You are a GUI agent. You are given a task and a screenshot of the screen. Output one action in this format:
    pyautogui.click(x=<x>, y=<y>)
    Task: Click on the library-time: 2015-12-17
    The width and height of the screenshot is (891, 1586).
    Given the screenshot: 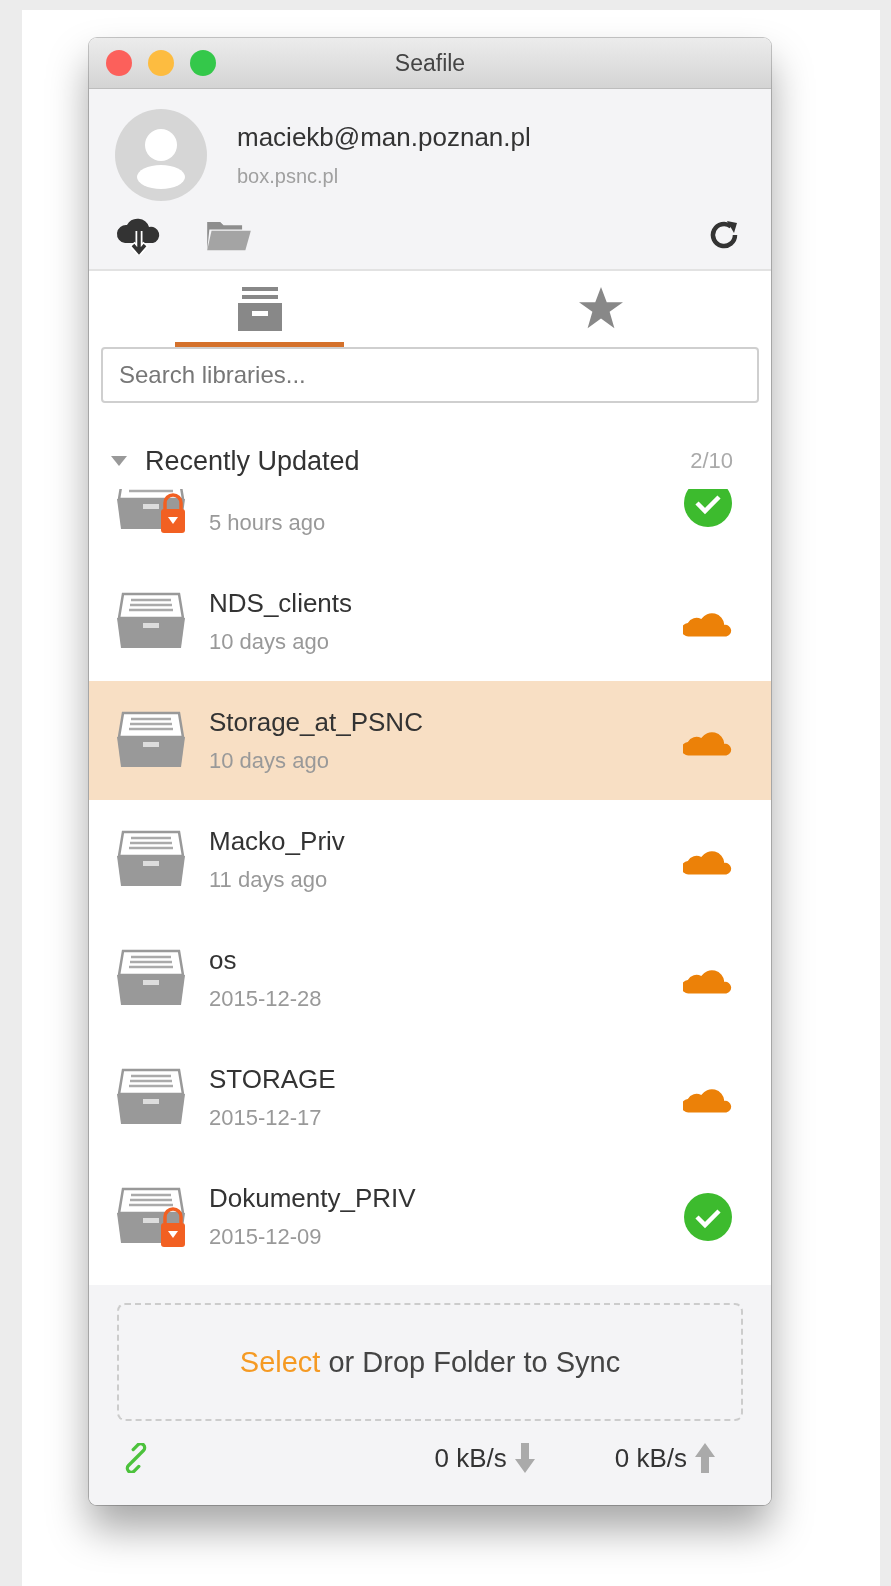 What is the action you would take?
    pyautogui.click(x=266, y=1118)
    